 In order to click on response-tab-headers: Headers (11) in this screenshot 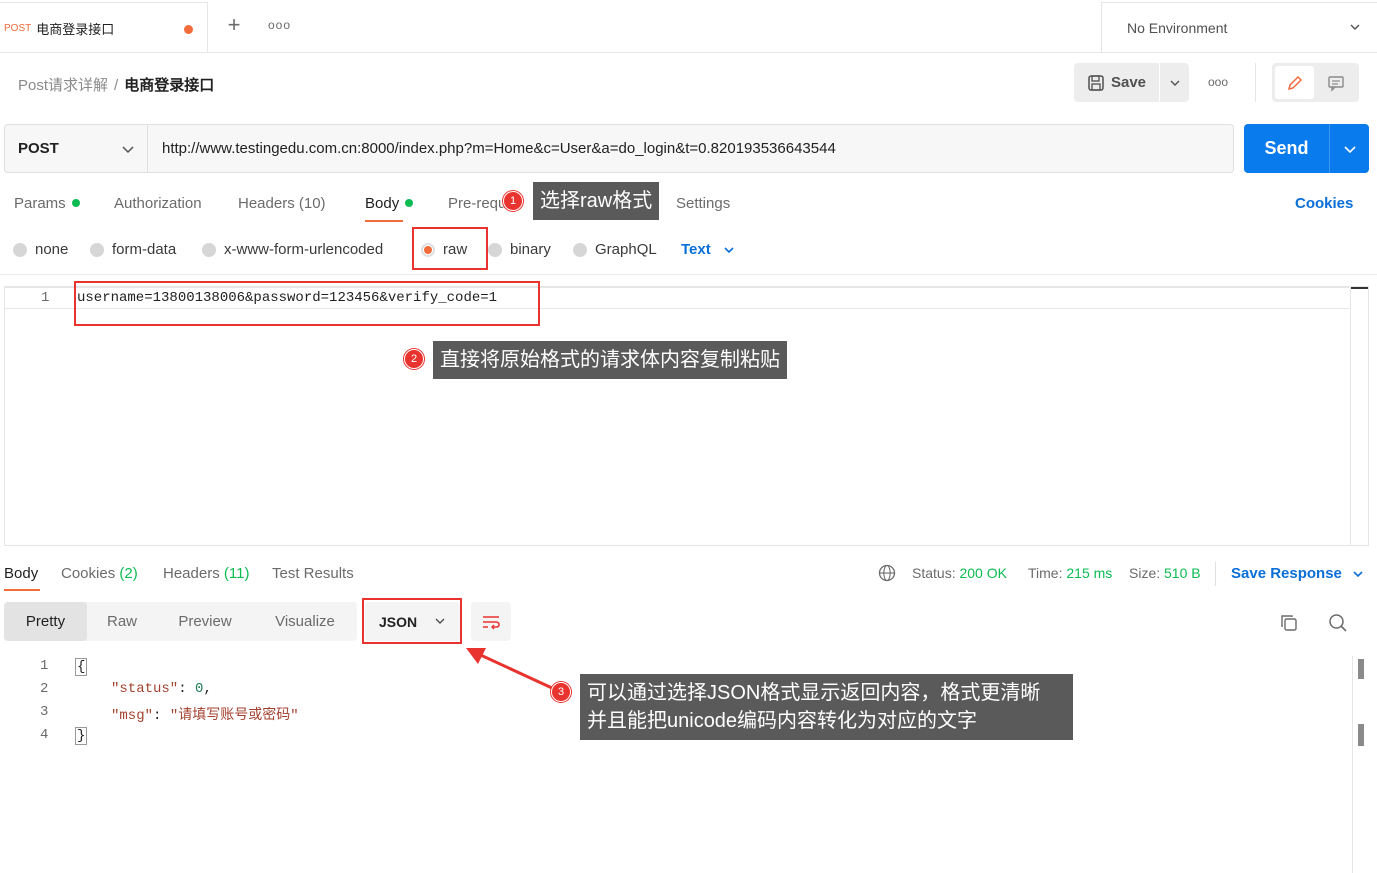, I will do `click(206, 573)`.